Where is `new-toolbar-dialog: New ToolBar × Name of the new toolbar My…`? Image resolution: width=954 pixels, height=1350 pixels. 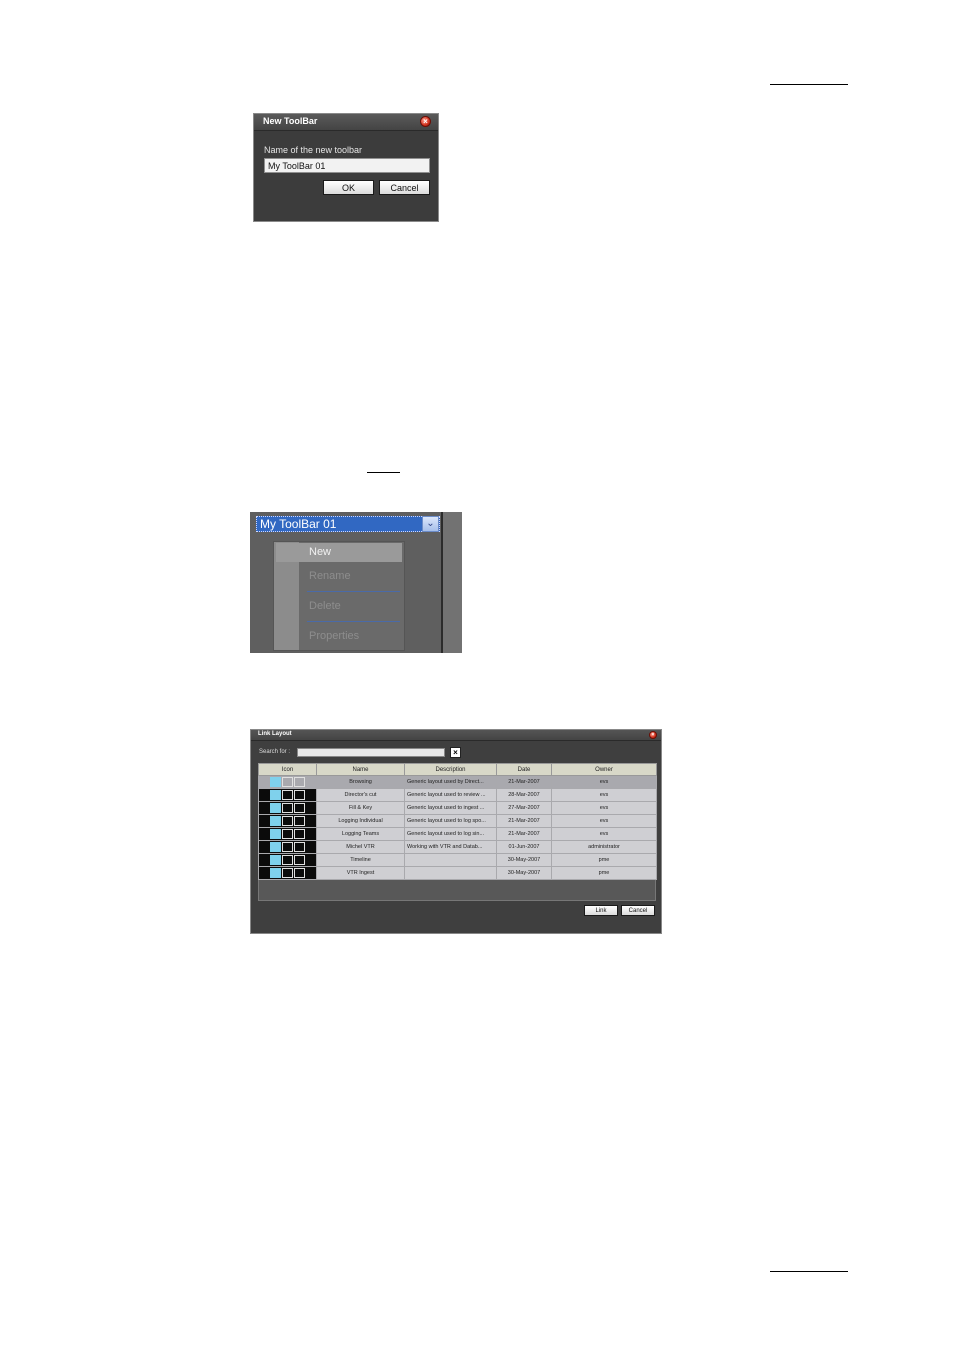
new-toolbar-dialog: New ToolBar × Name of the new toolbar My… is located at coordinates (346, 167).